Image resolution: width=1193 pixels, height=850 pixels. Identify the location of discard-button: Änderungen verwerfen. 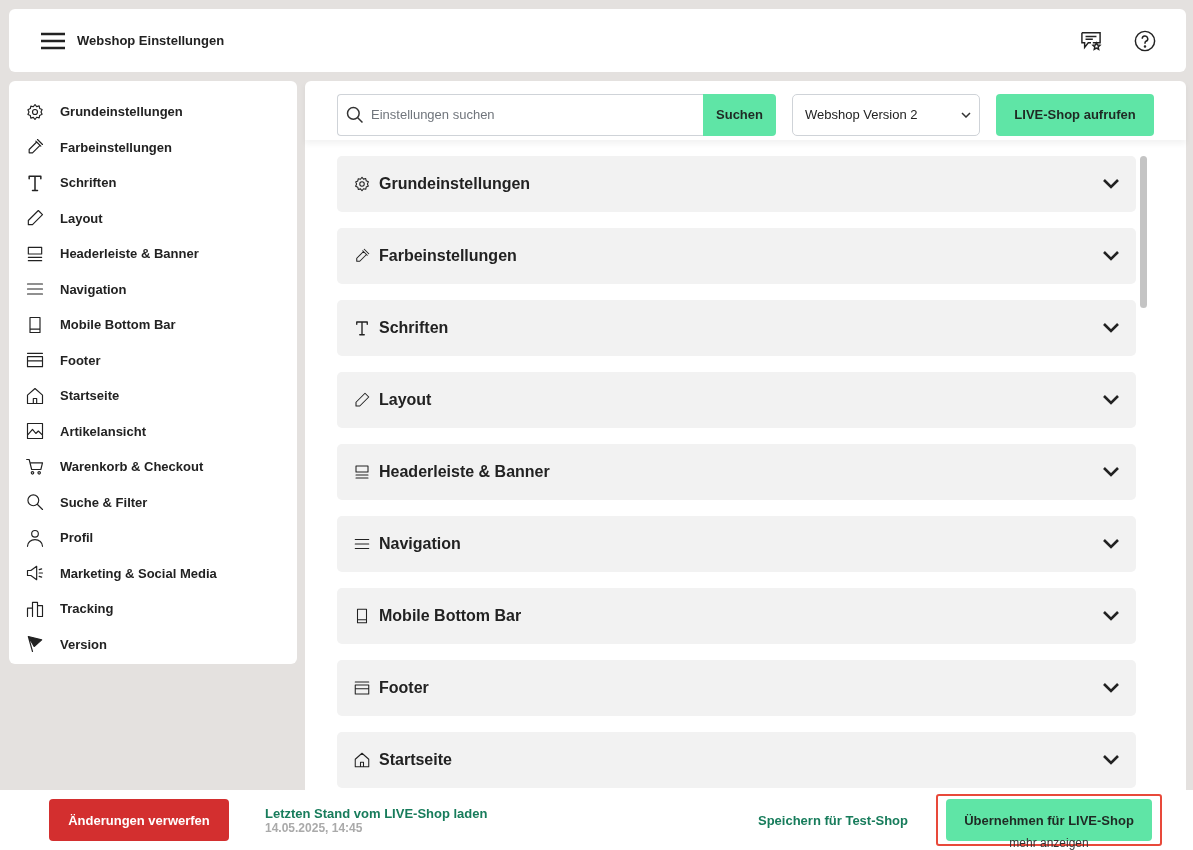
(139, 820).